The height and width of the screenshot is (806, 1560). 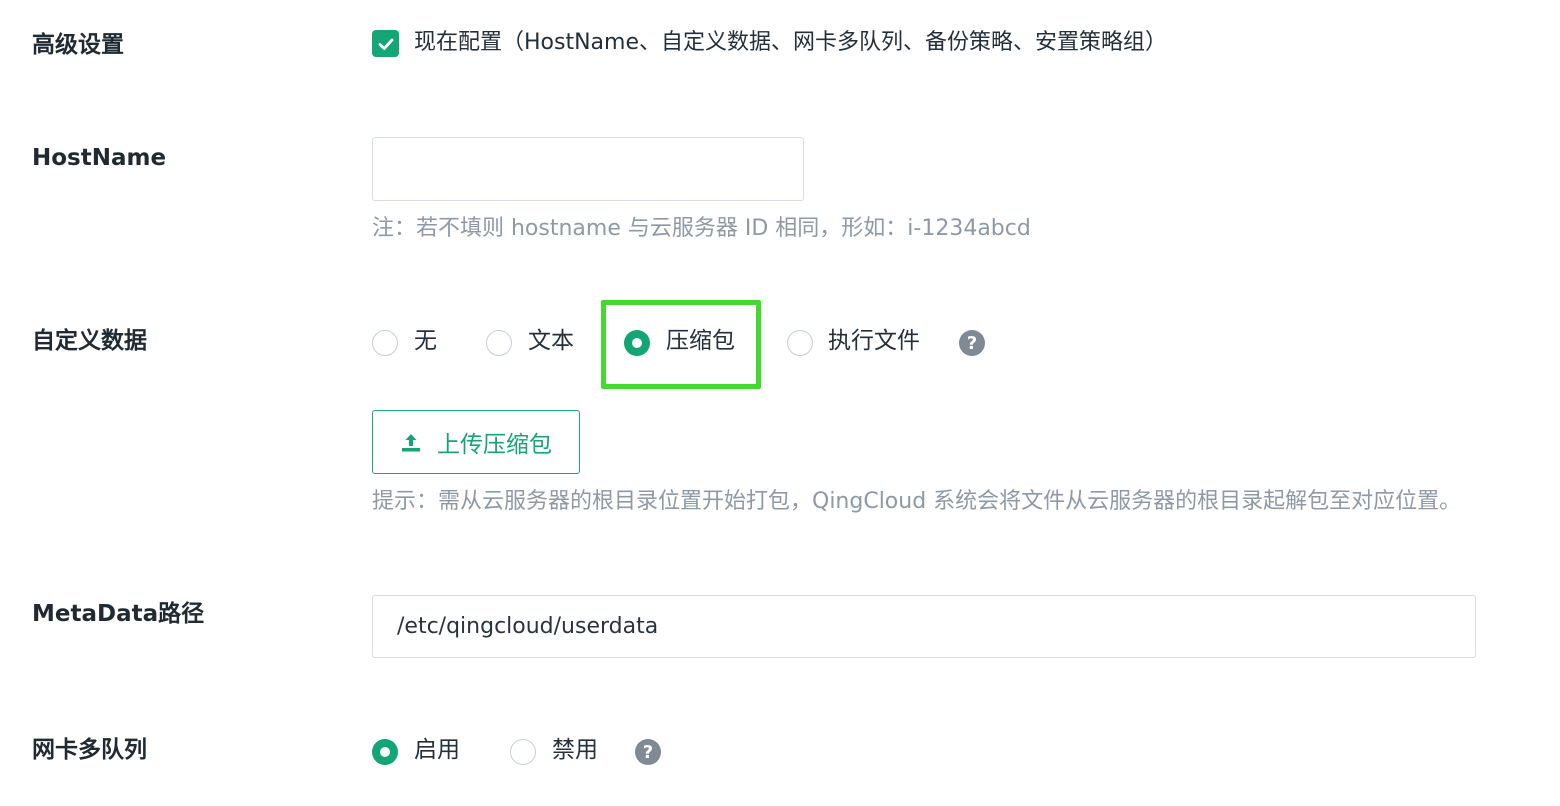 What do you see at coordinates (637, 343) in the screenshot?
I see `custom-data-radio-archive` at bounding box center [637, 343].